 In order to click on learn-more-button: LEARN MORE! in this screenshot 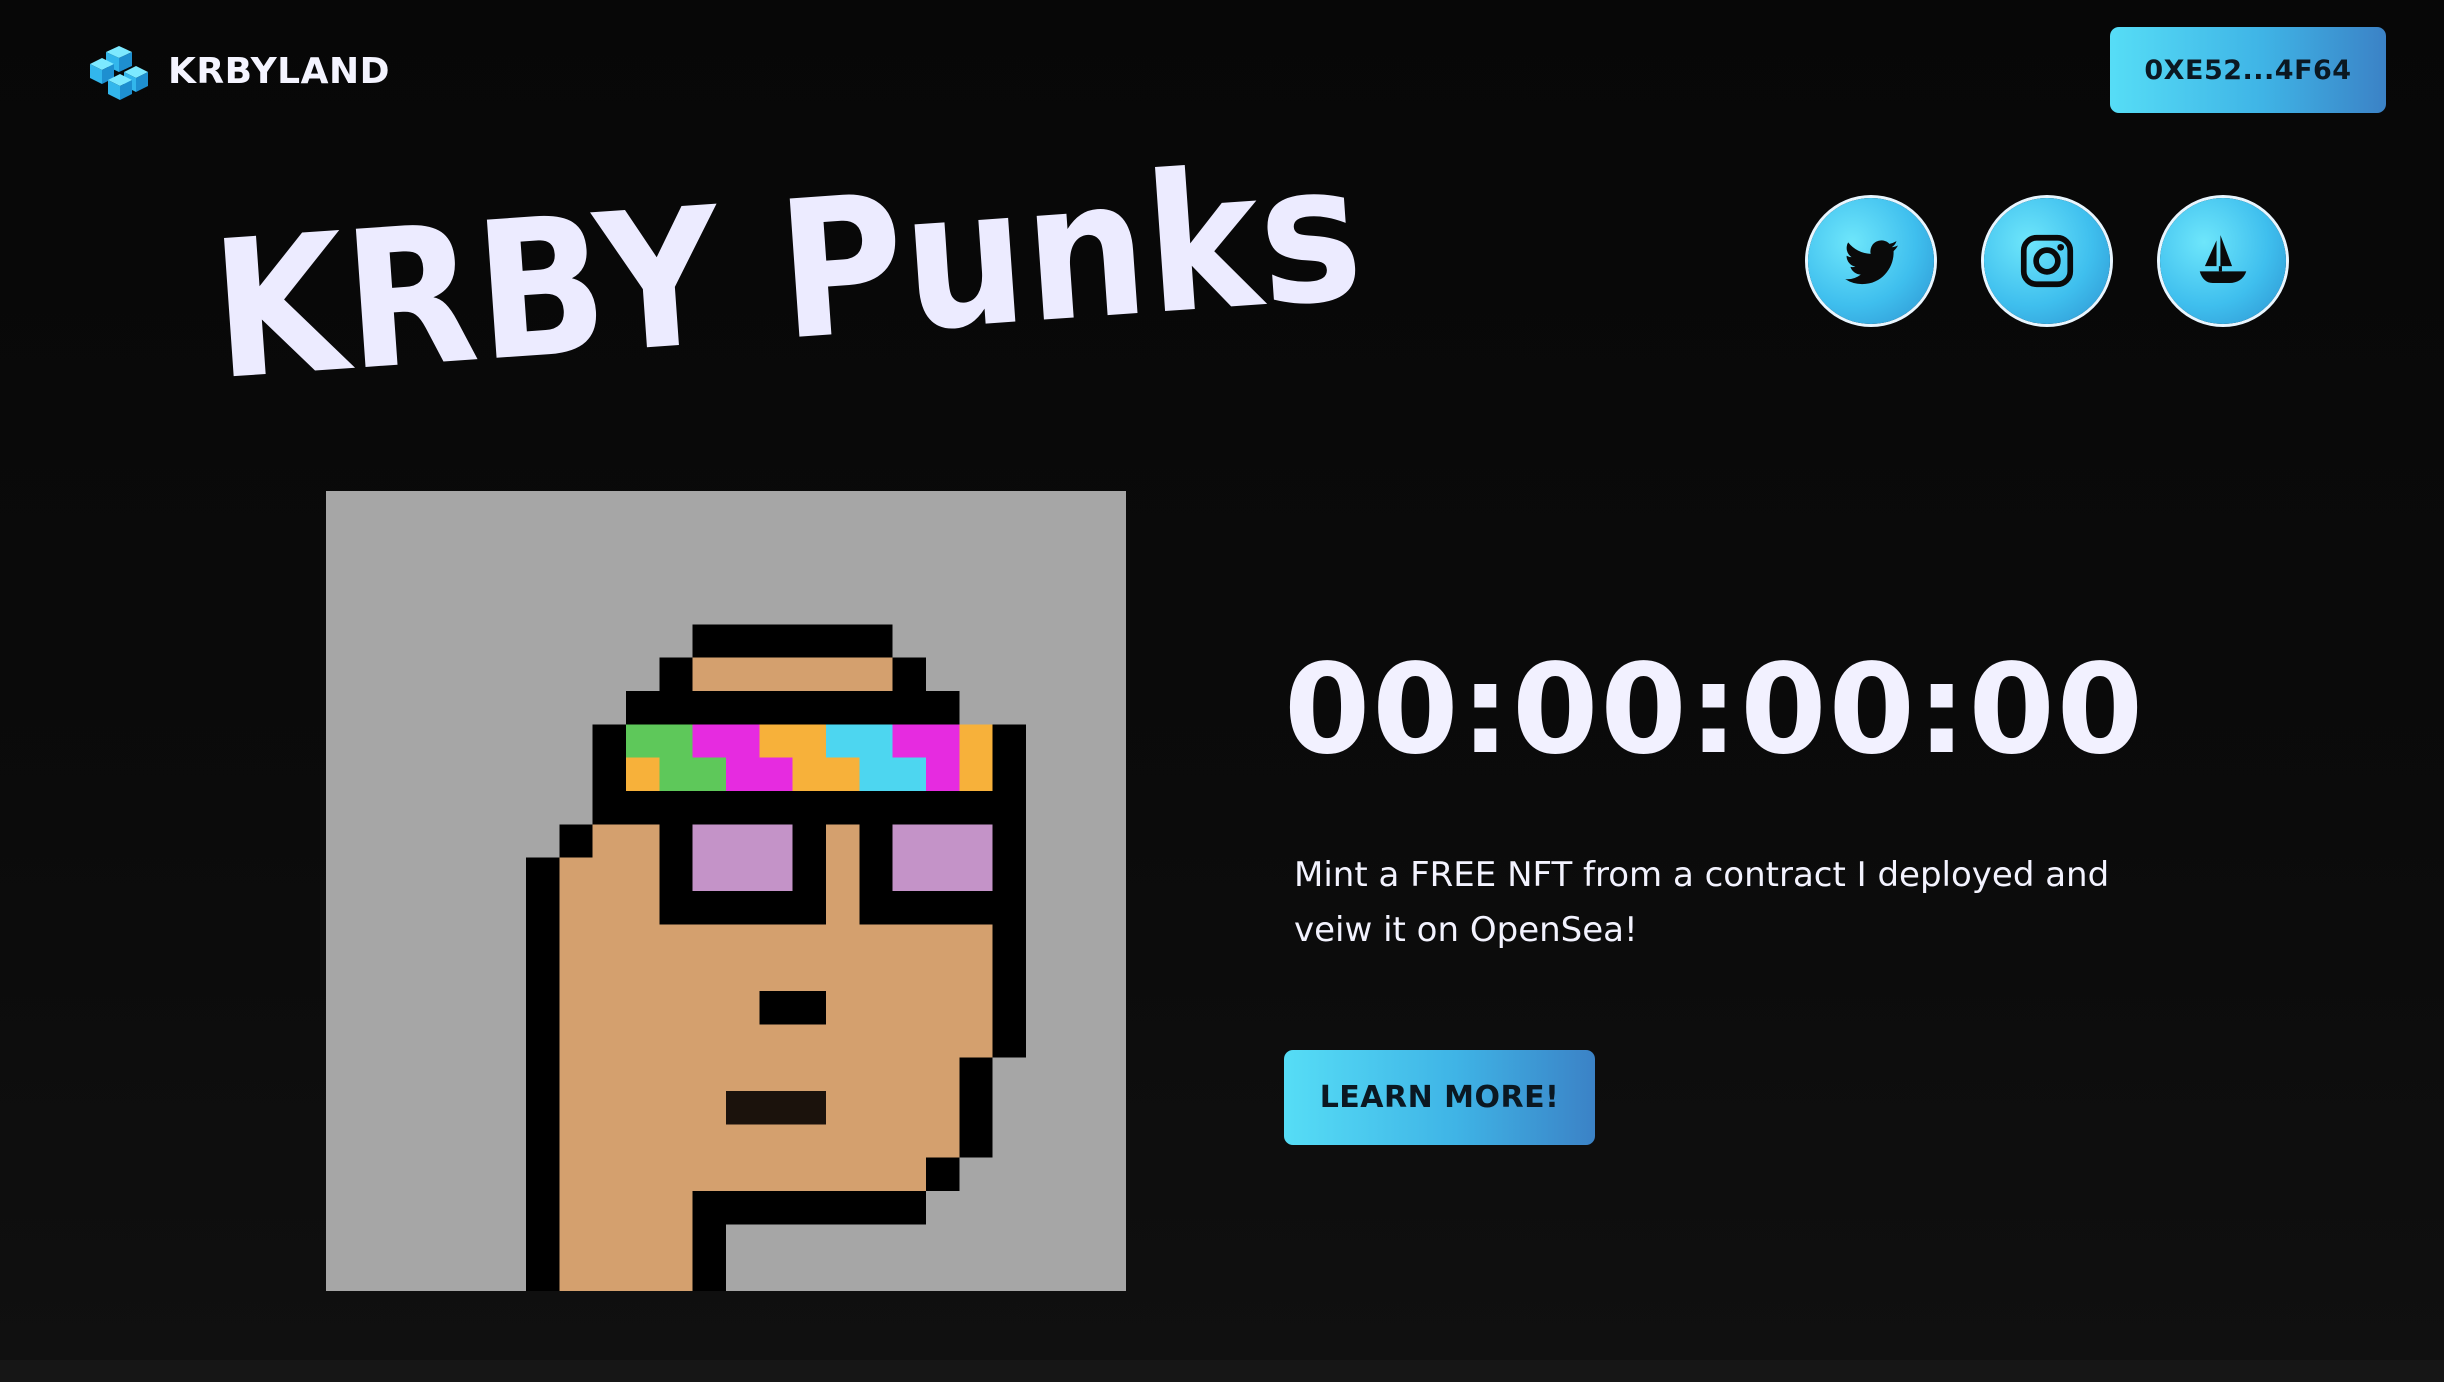, I will do `click(1439, 1097)`.